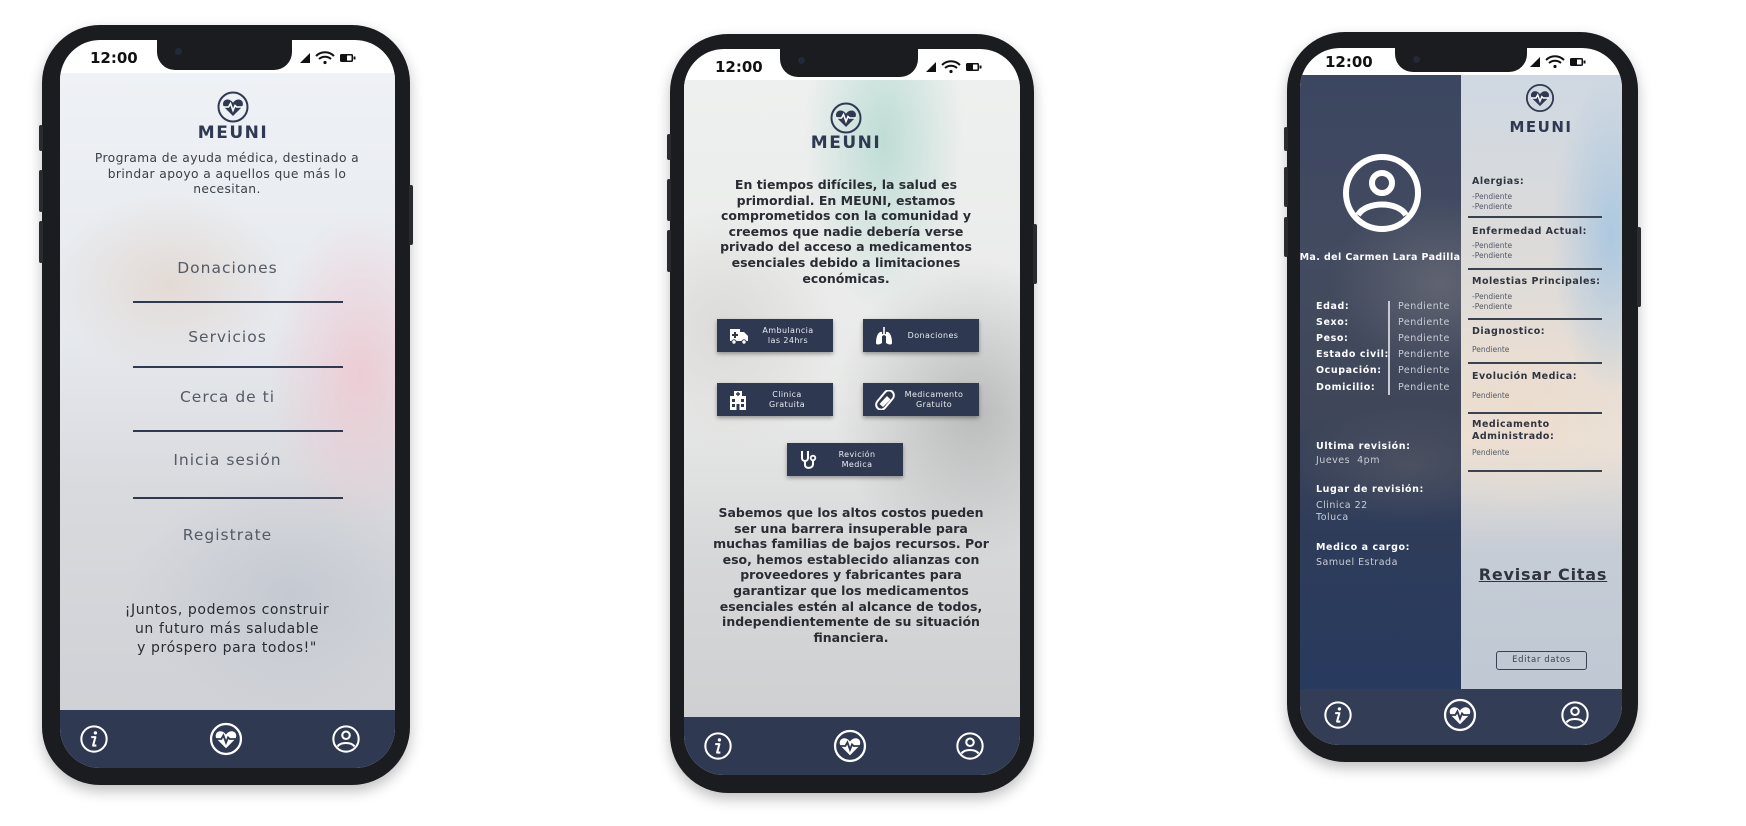 The height and width of the screenshot is (826, 1746). What do you see at coordinates (1332, 517) in the screenshot?
I see `review-place-value: Toluca` at bounding box center [1332, 517].